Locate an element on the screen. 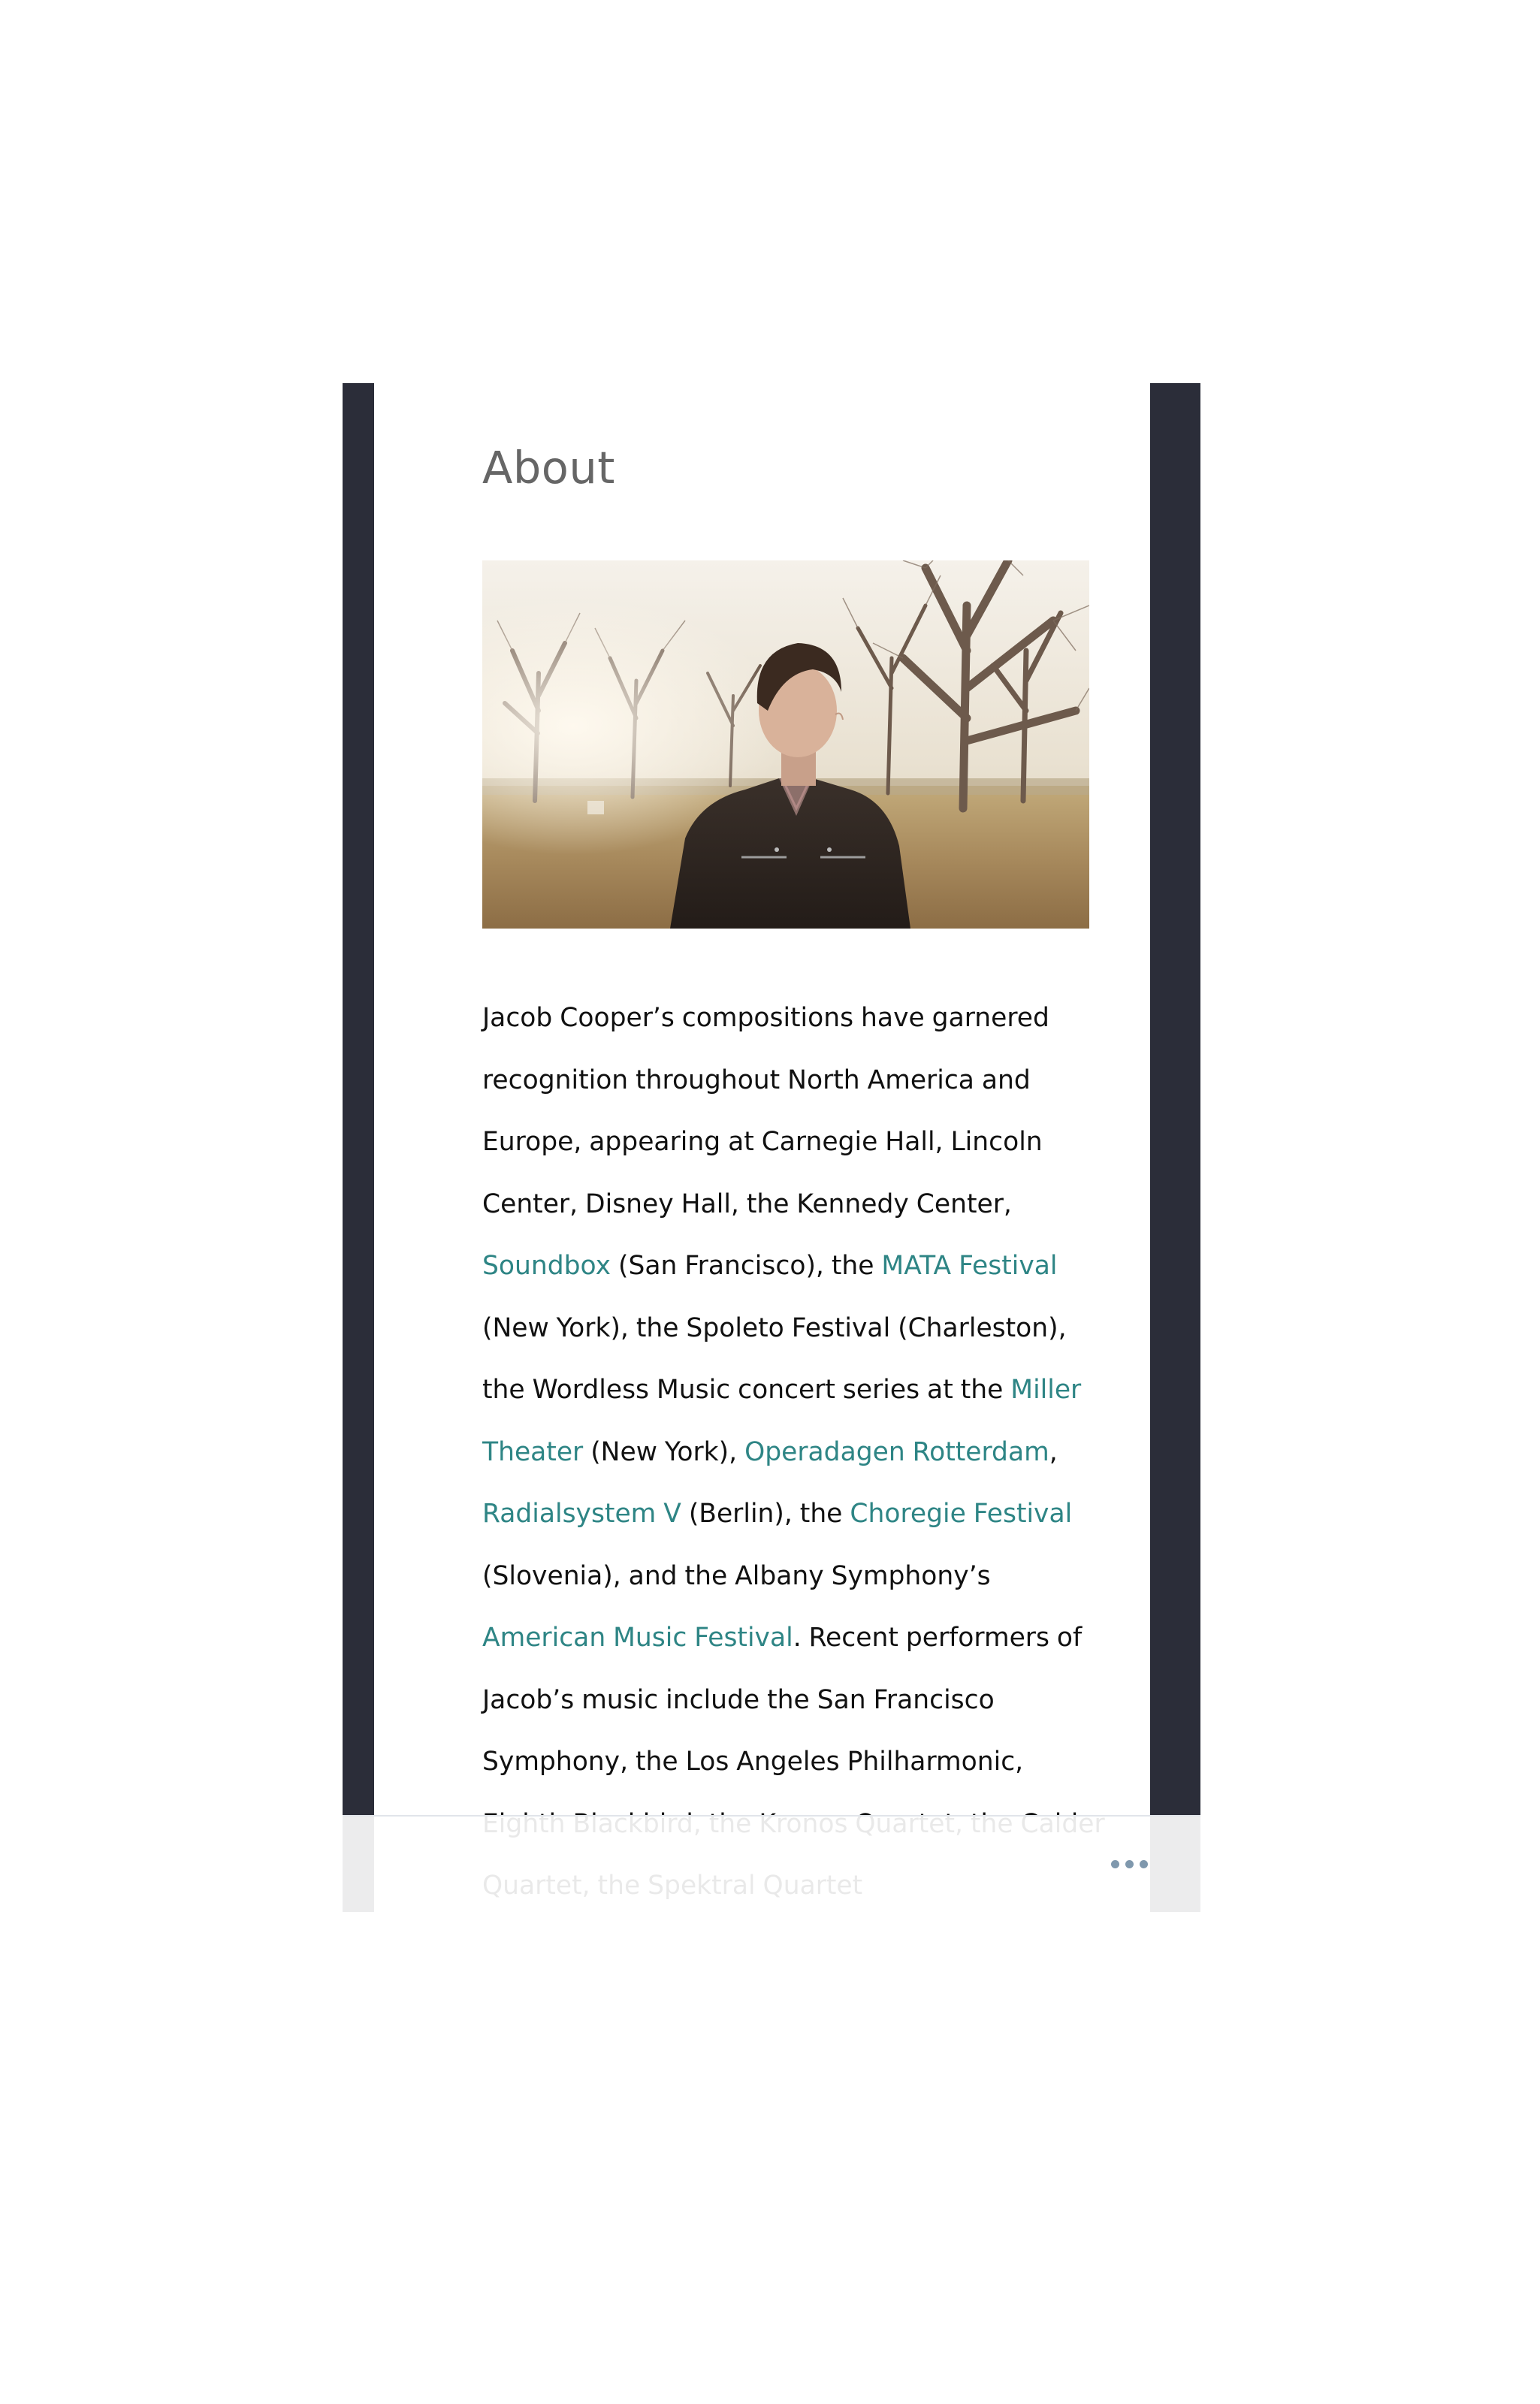 The width and height of the screenshot is (1540, 2404). bio-text-segment: (New York), is located at coordinates (664, 1451).